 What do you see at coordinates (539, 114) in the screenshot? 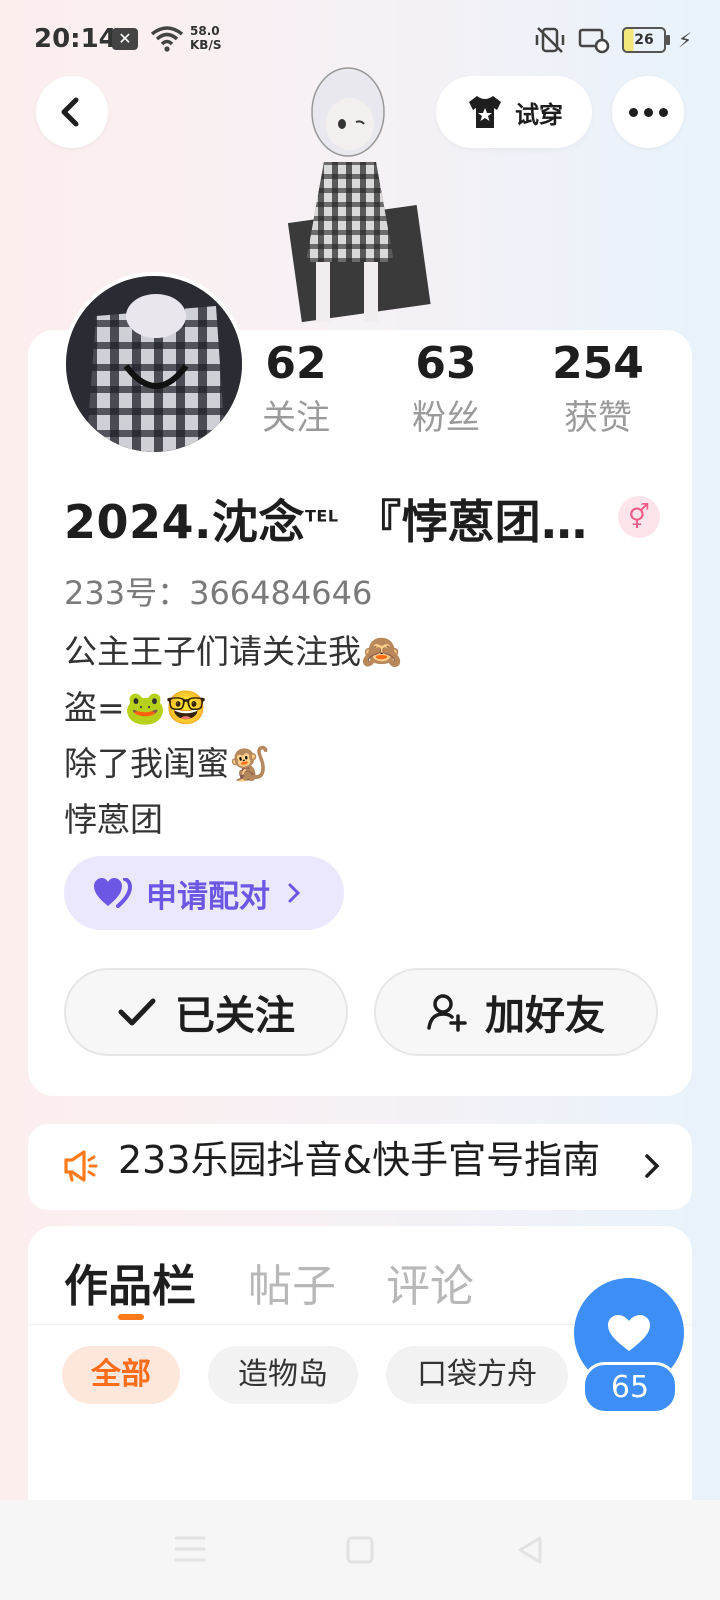
I see `try-on-label: 试穿` at bounding box center [539, 114].